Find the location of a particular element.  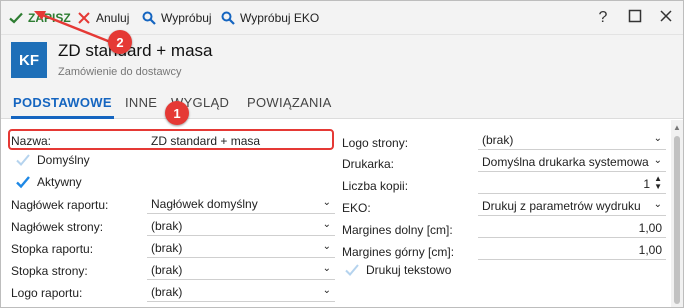

check-icon is located at coordinates (16, 18).